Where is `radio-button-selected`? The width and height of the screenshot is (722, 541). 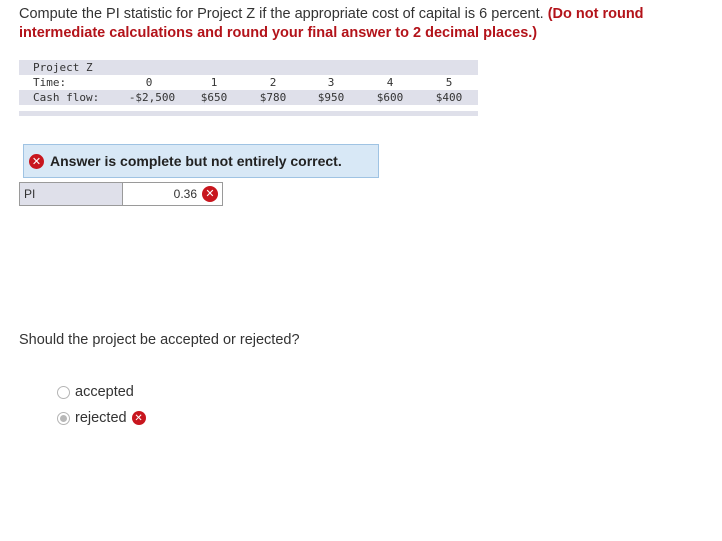
radio-button-selected is located at coordinates (63, 418).